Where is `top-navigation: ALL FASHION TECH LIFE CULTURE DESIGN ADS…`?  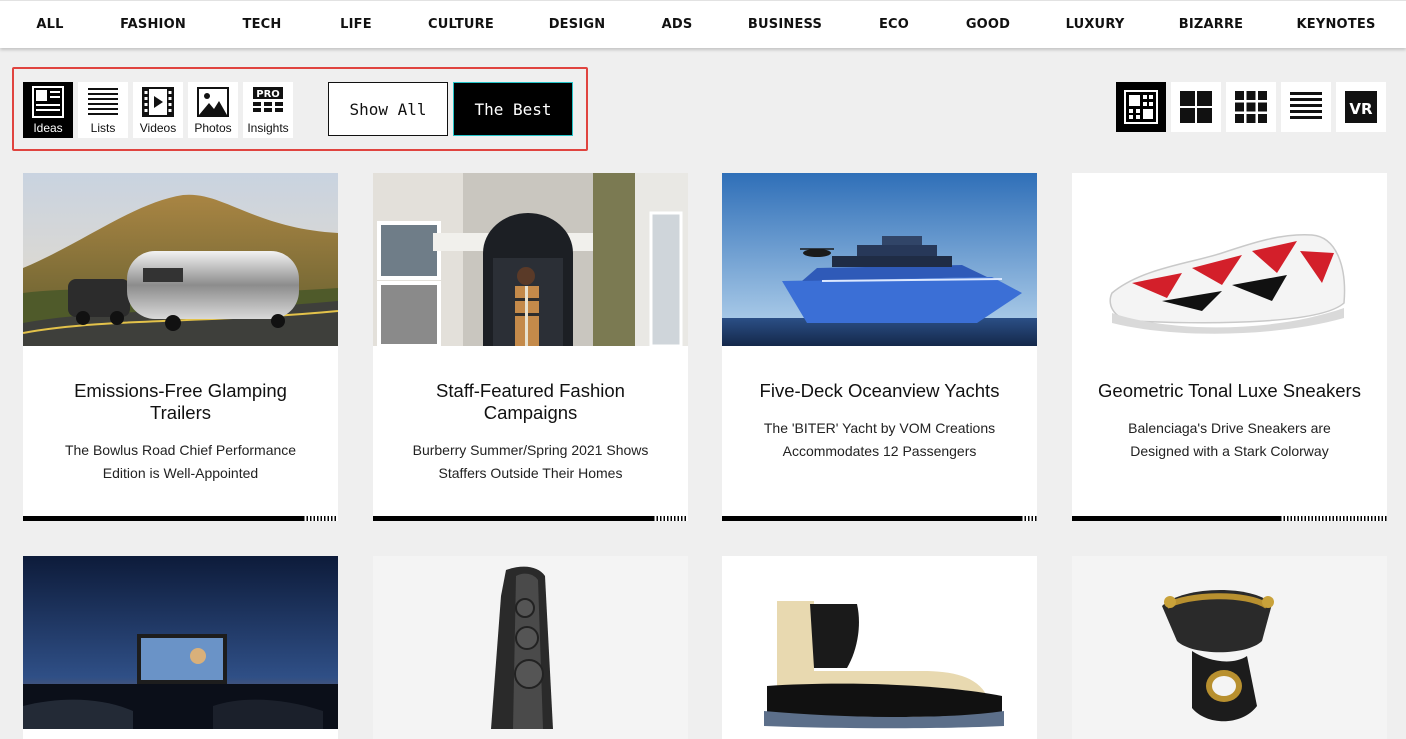
top-navigation: ALL FASHION TECH LIFE CULTURE DESIGN ADS… is located at coordinates (703, 24).